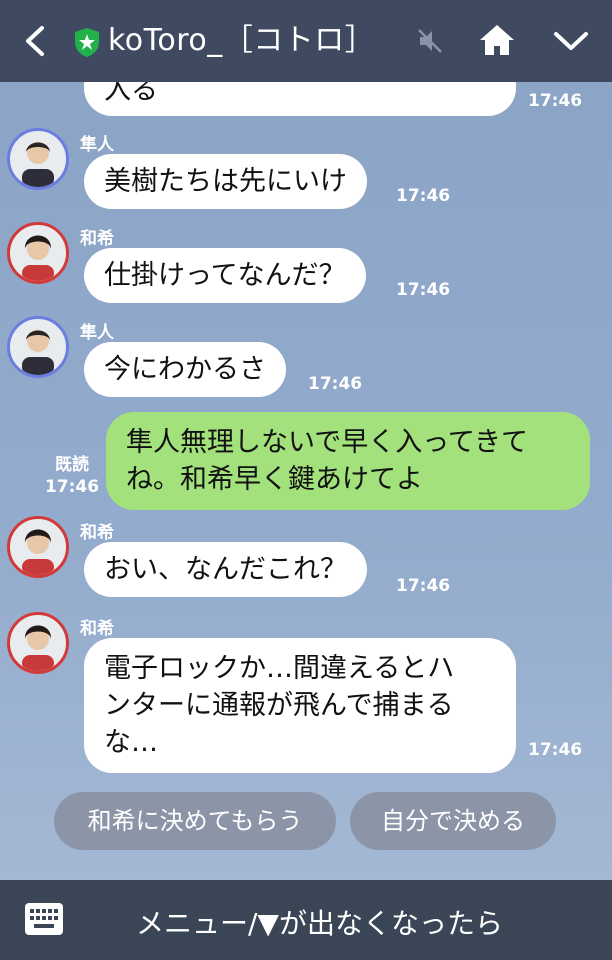  What do you see at coordinates (72, 476) in the screenshot?
I see `read-receipt: 既読 17:46` at bounding box center [72, 476].